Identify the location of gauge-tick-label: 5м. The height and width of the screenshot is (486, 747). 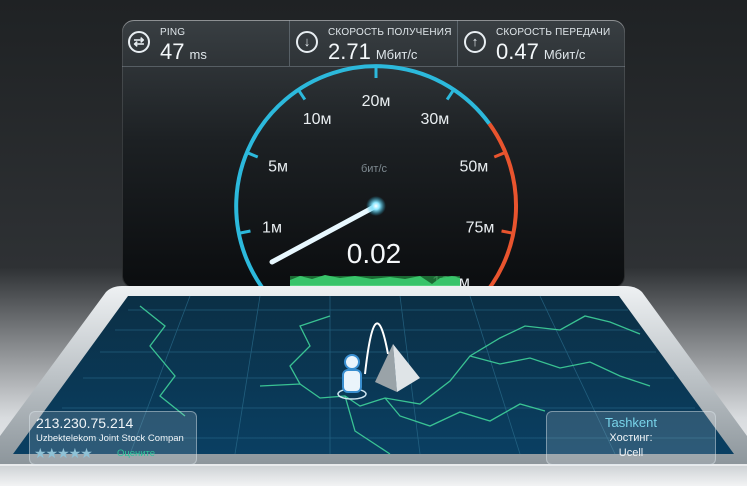
(278, 166).